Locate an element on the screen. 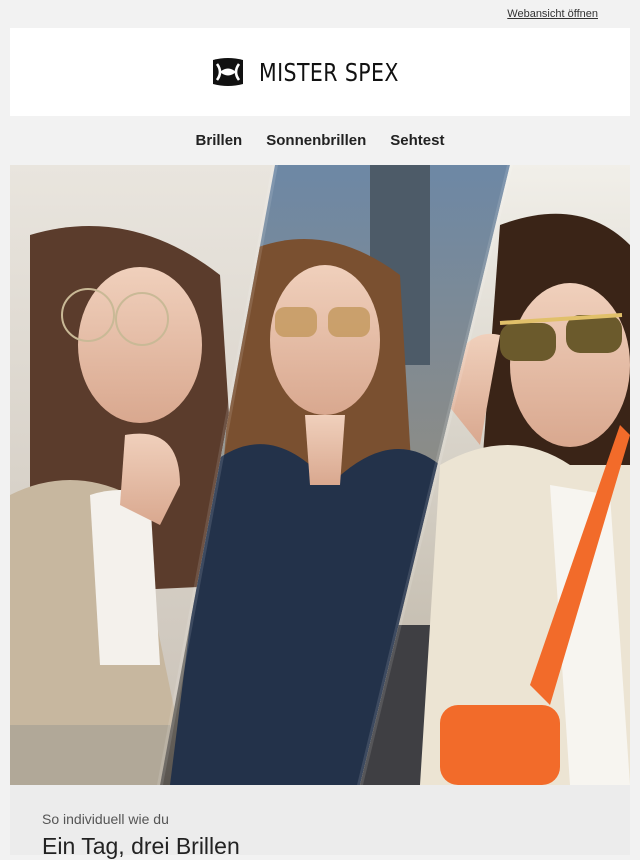 The image size is (640, 860). nav-brillen: Brillen is located at coordinates (219, 140).